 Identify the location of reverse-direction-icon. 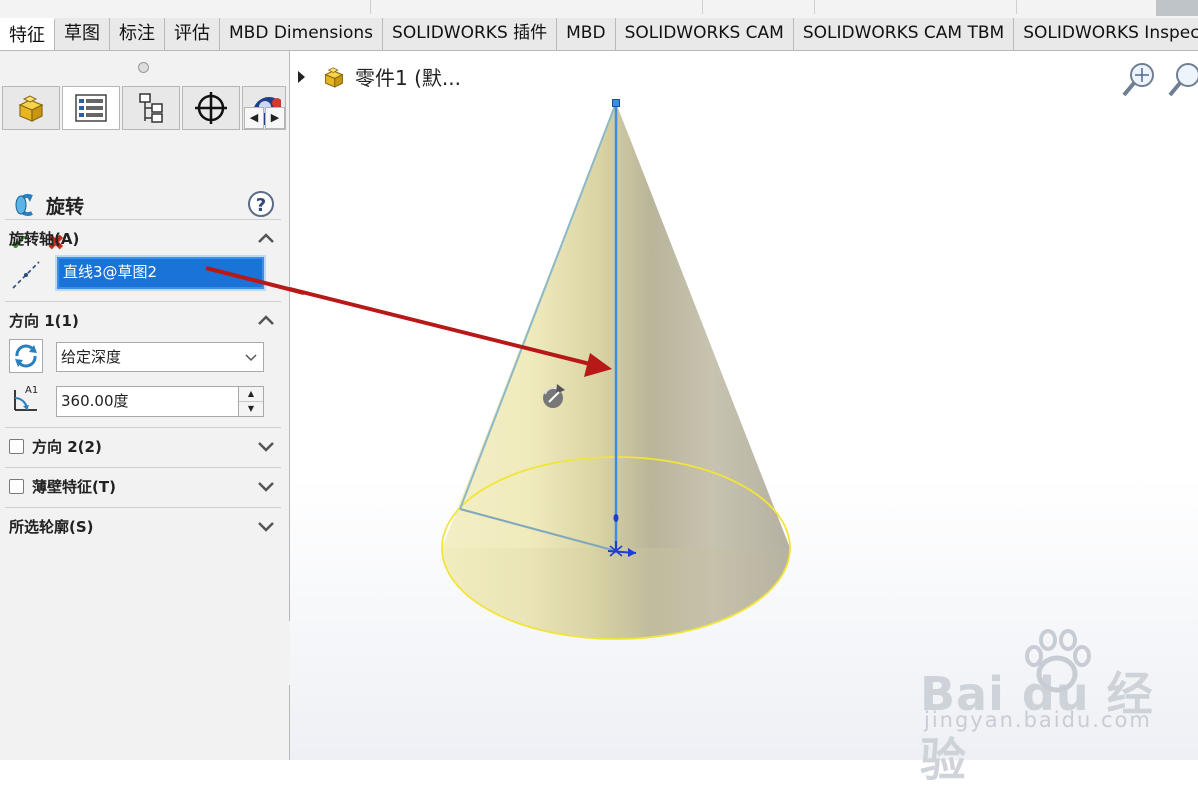
(26, 356).